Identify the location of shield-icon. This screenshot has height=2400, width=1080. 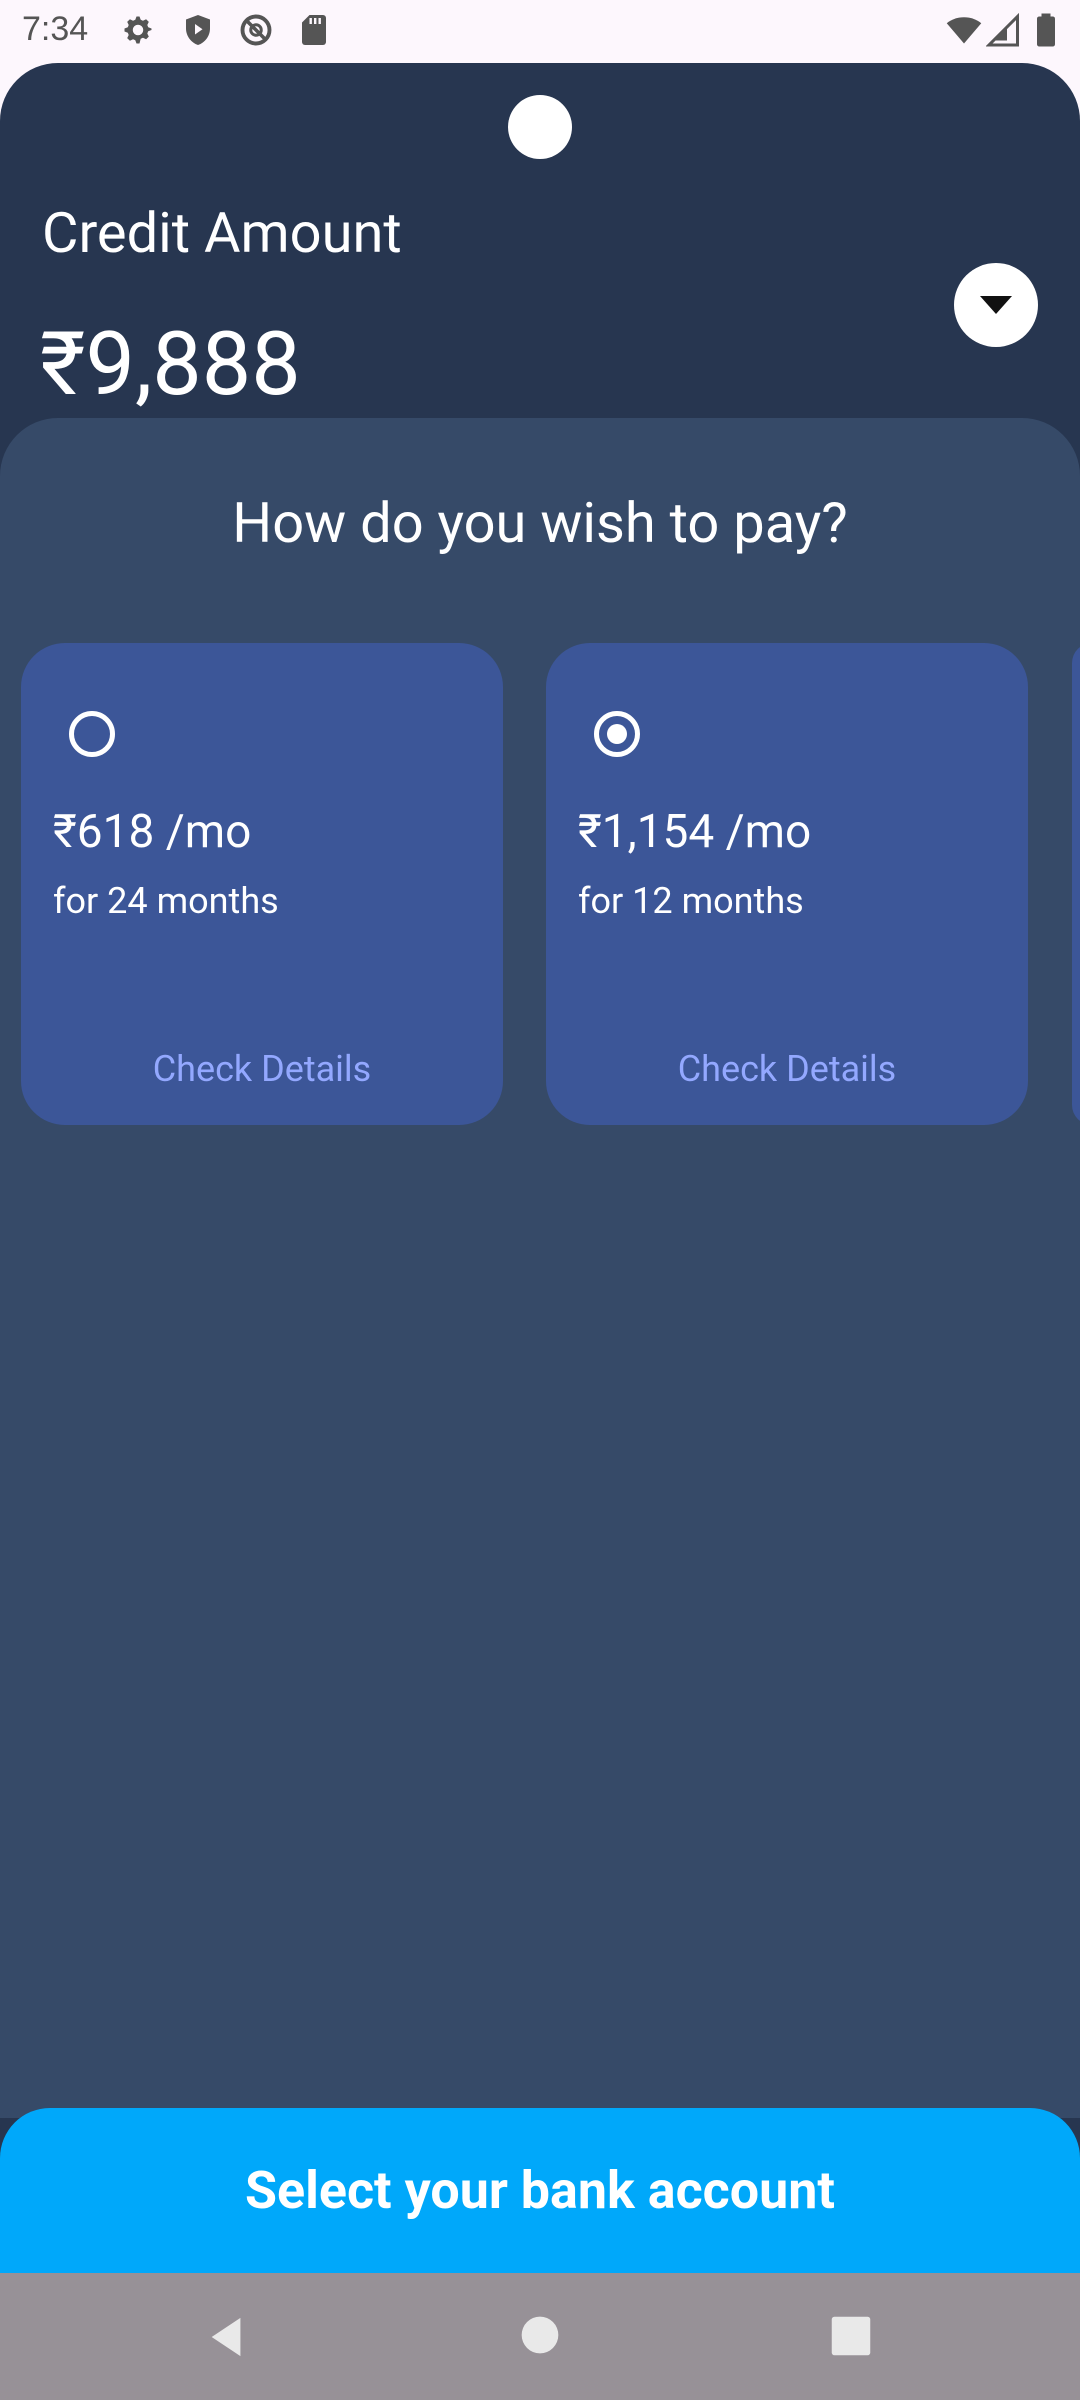
(198, 30).